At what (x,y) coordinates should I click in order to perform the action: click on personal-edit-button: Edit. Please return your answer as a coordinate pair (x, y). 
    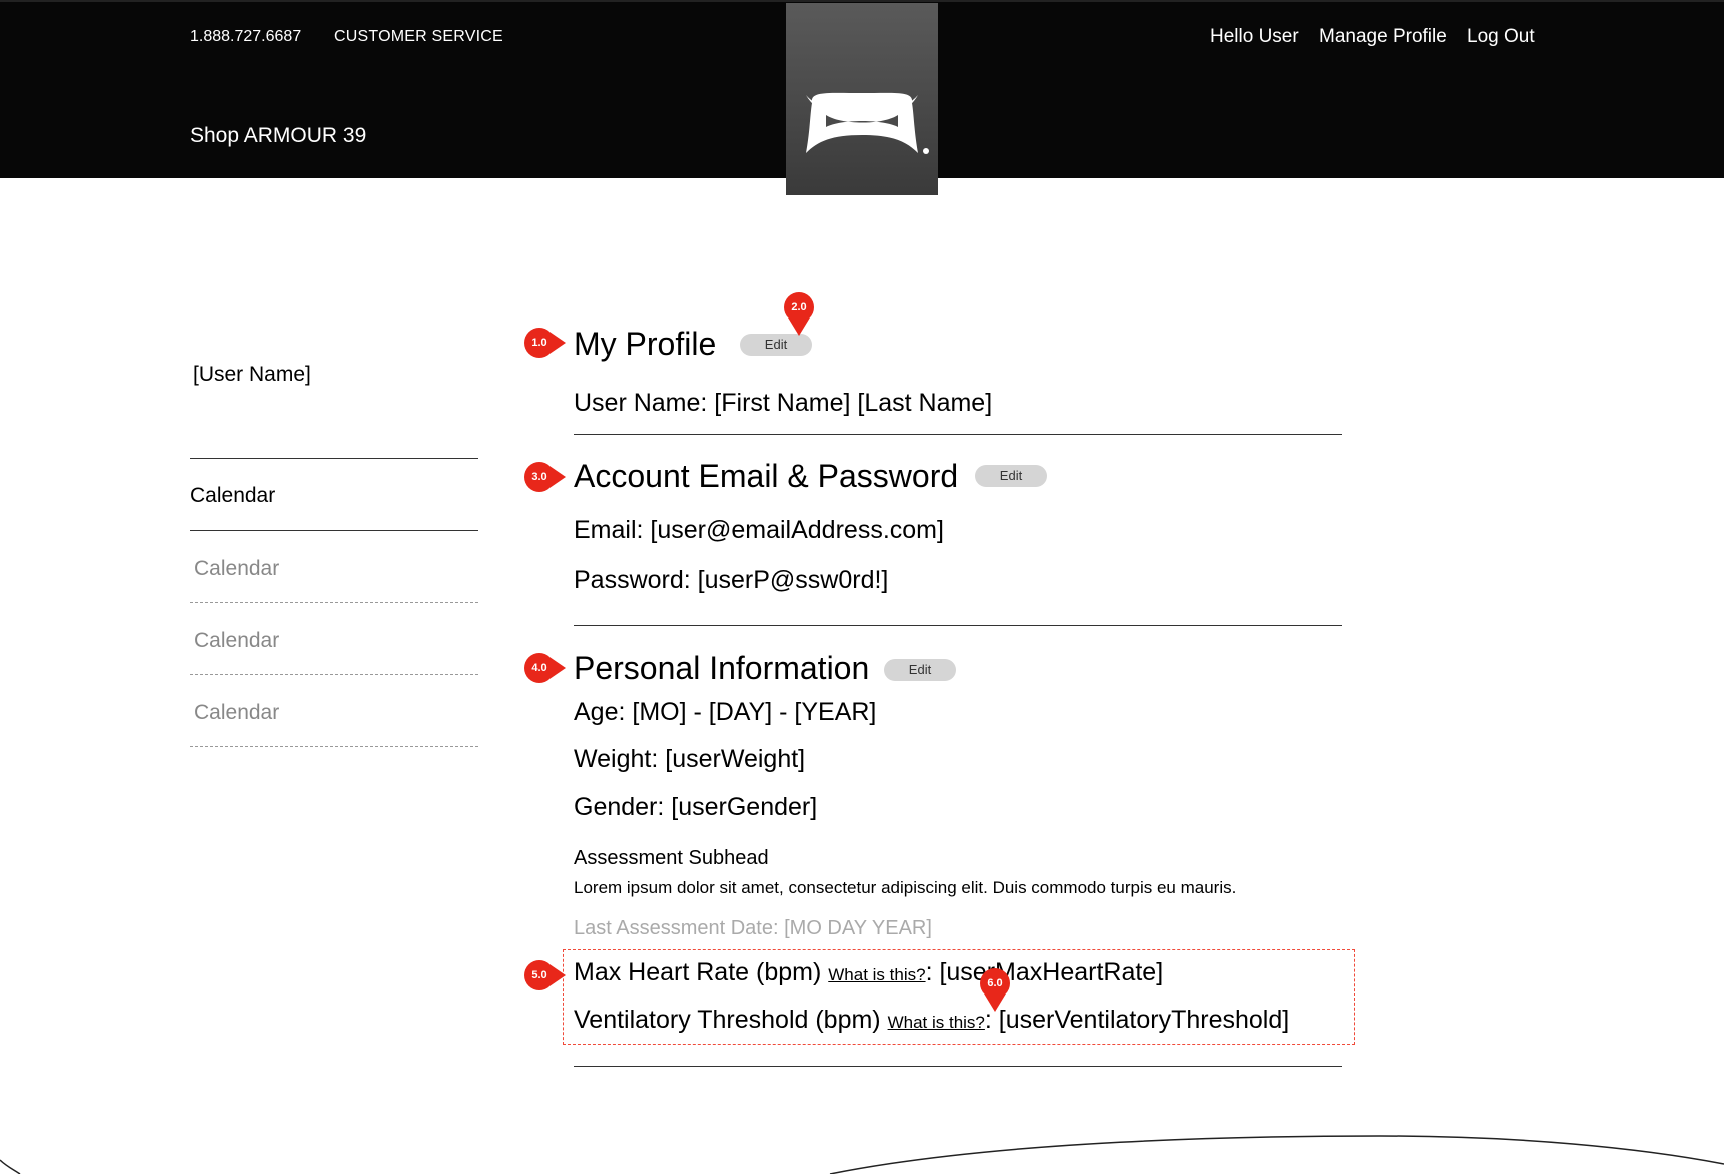
    Looking at the image, I should click on (920, 670).